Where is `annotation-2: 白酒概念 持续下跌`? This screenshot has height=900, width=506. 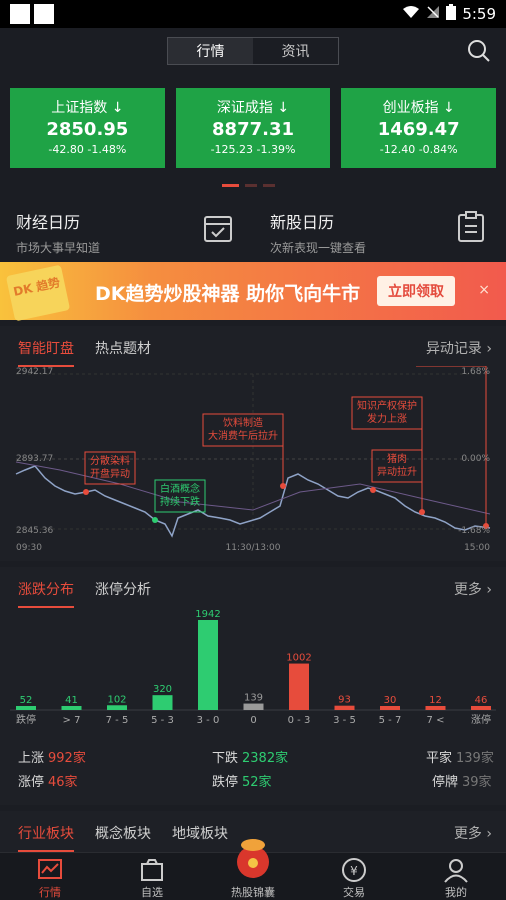 annotation-2: 白酒概念 持续下跌 is located at coordinates (179, 501).